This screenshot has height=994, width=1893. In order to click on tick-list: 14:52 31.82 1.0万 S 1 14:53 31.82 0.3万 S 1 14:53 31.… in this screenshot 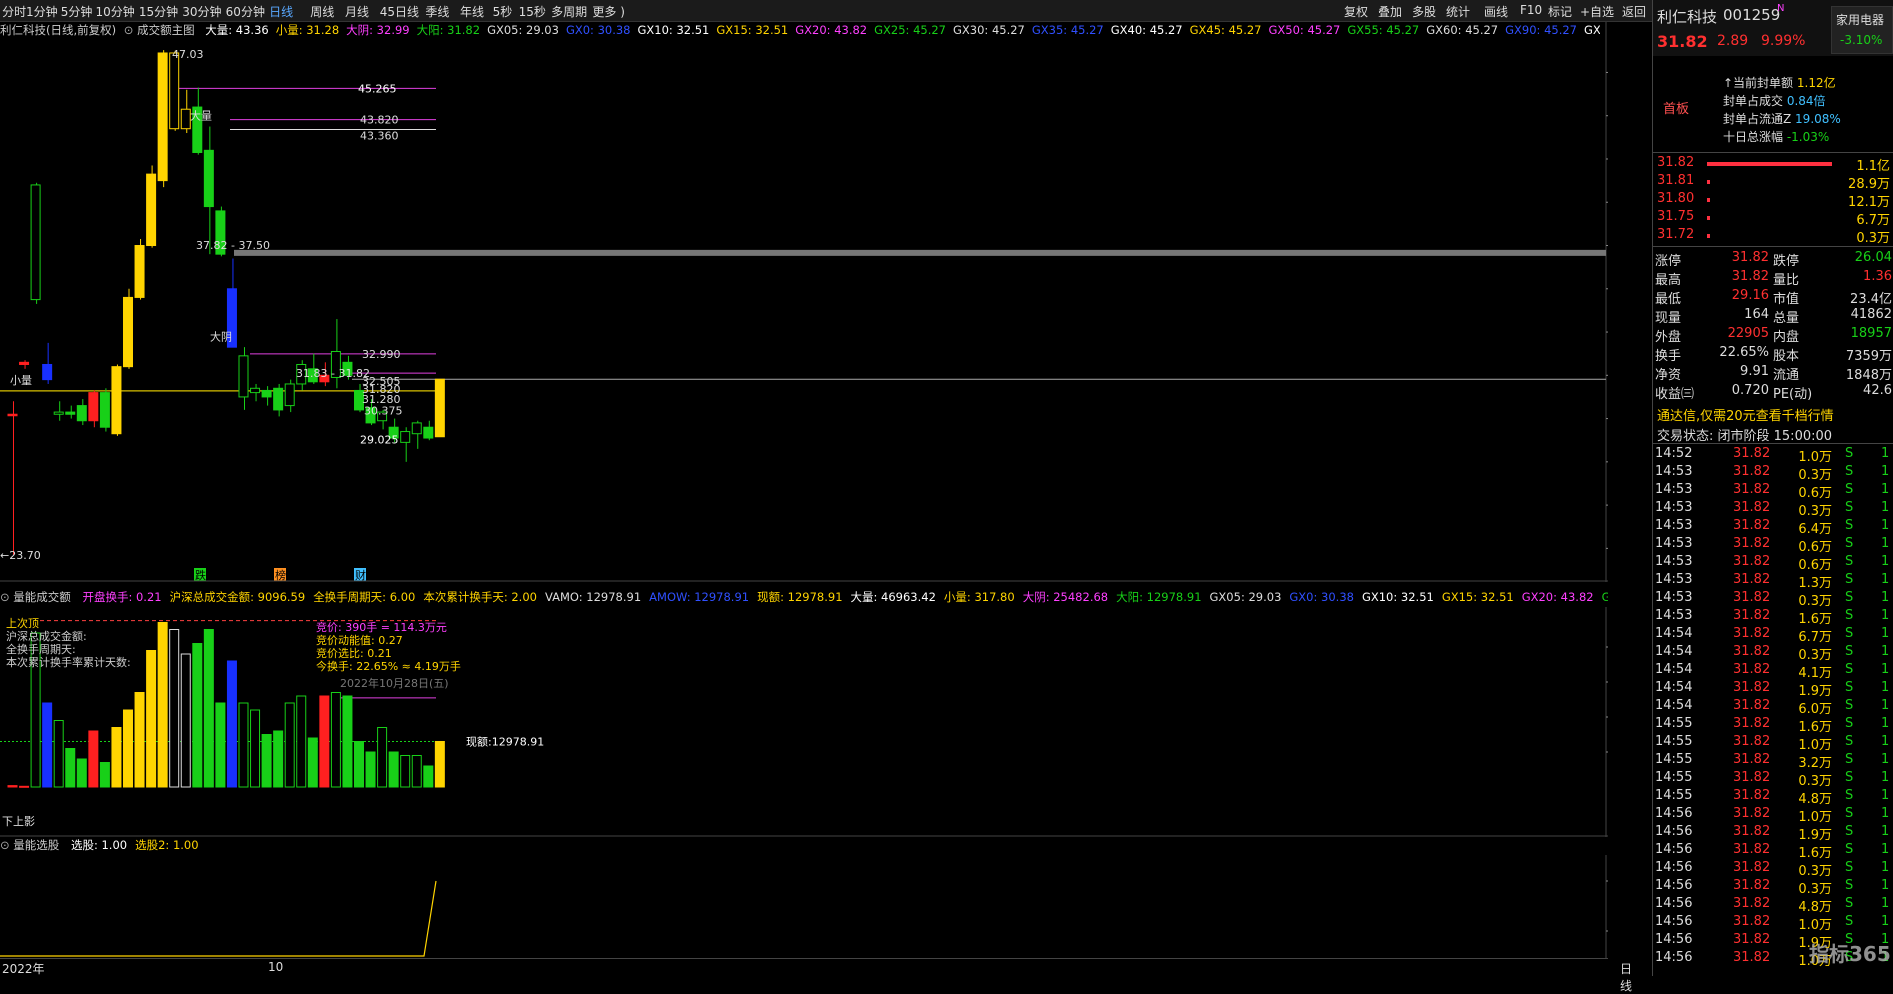, I will do `click(1773, 710)`.